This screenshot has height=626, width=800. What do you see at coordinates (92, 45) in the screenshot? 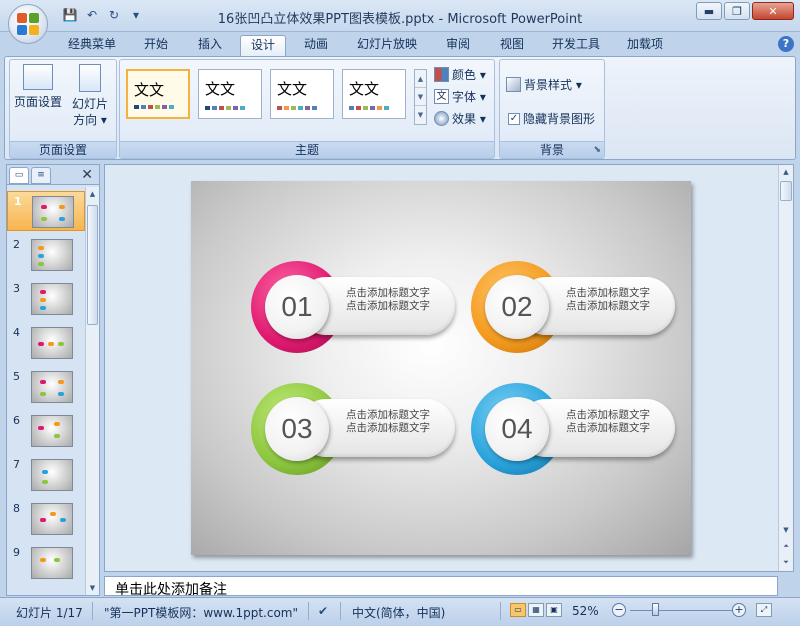
I see `tab-classic-menu: 经典菜单` at bounding box center [92, 45].